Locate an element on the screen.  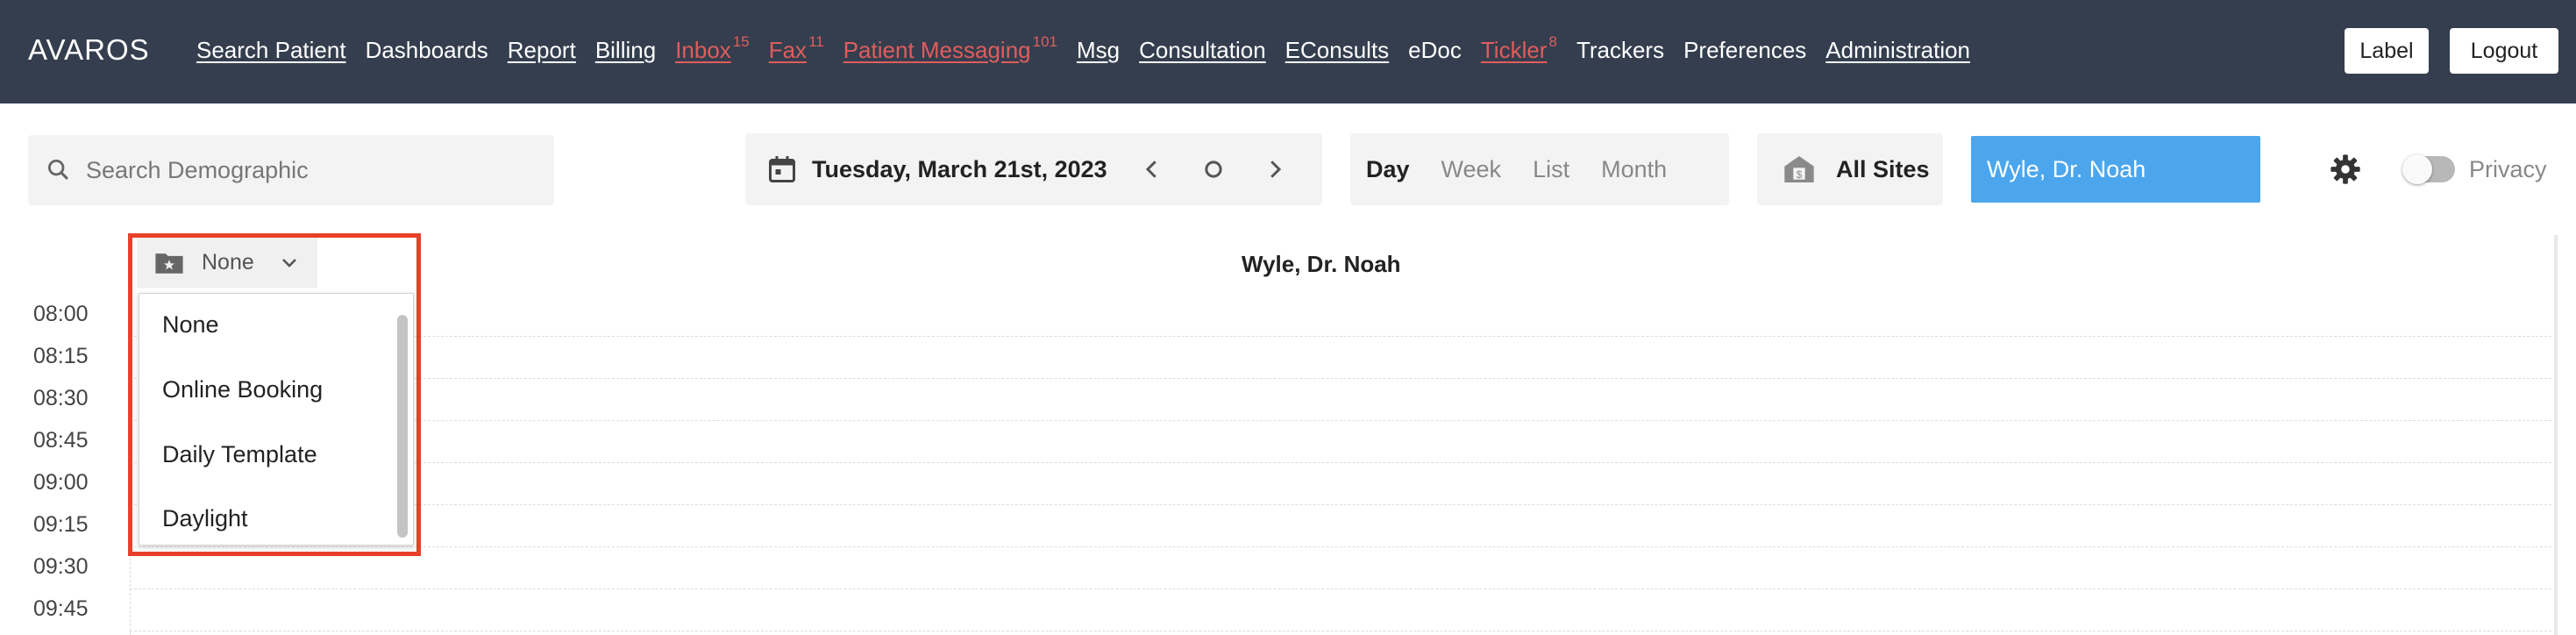
nav-link-label: Patient Messaging is located at coordinates (937, 50).